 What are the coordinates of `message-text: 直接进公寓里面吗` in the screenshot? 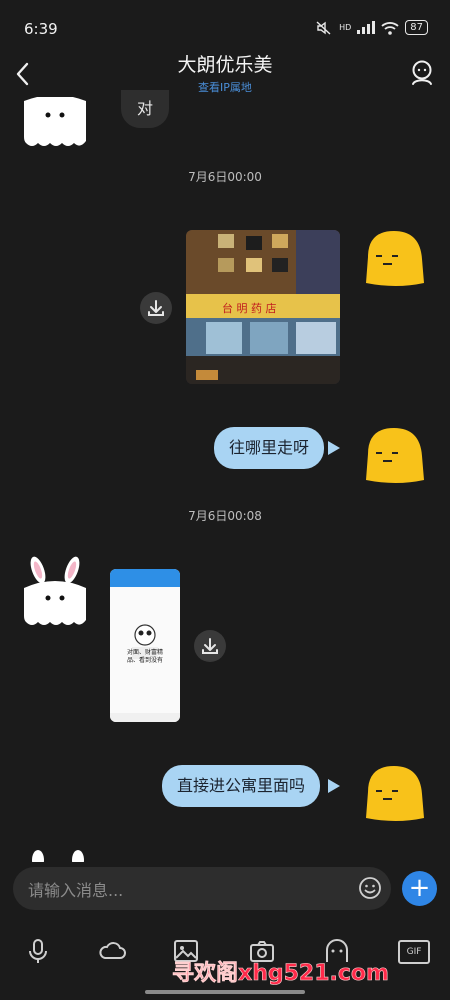 It's located at (241, 785).